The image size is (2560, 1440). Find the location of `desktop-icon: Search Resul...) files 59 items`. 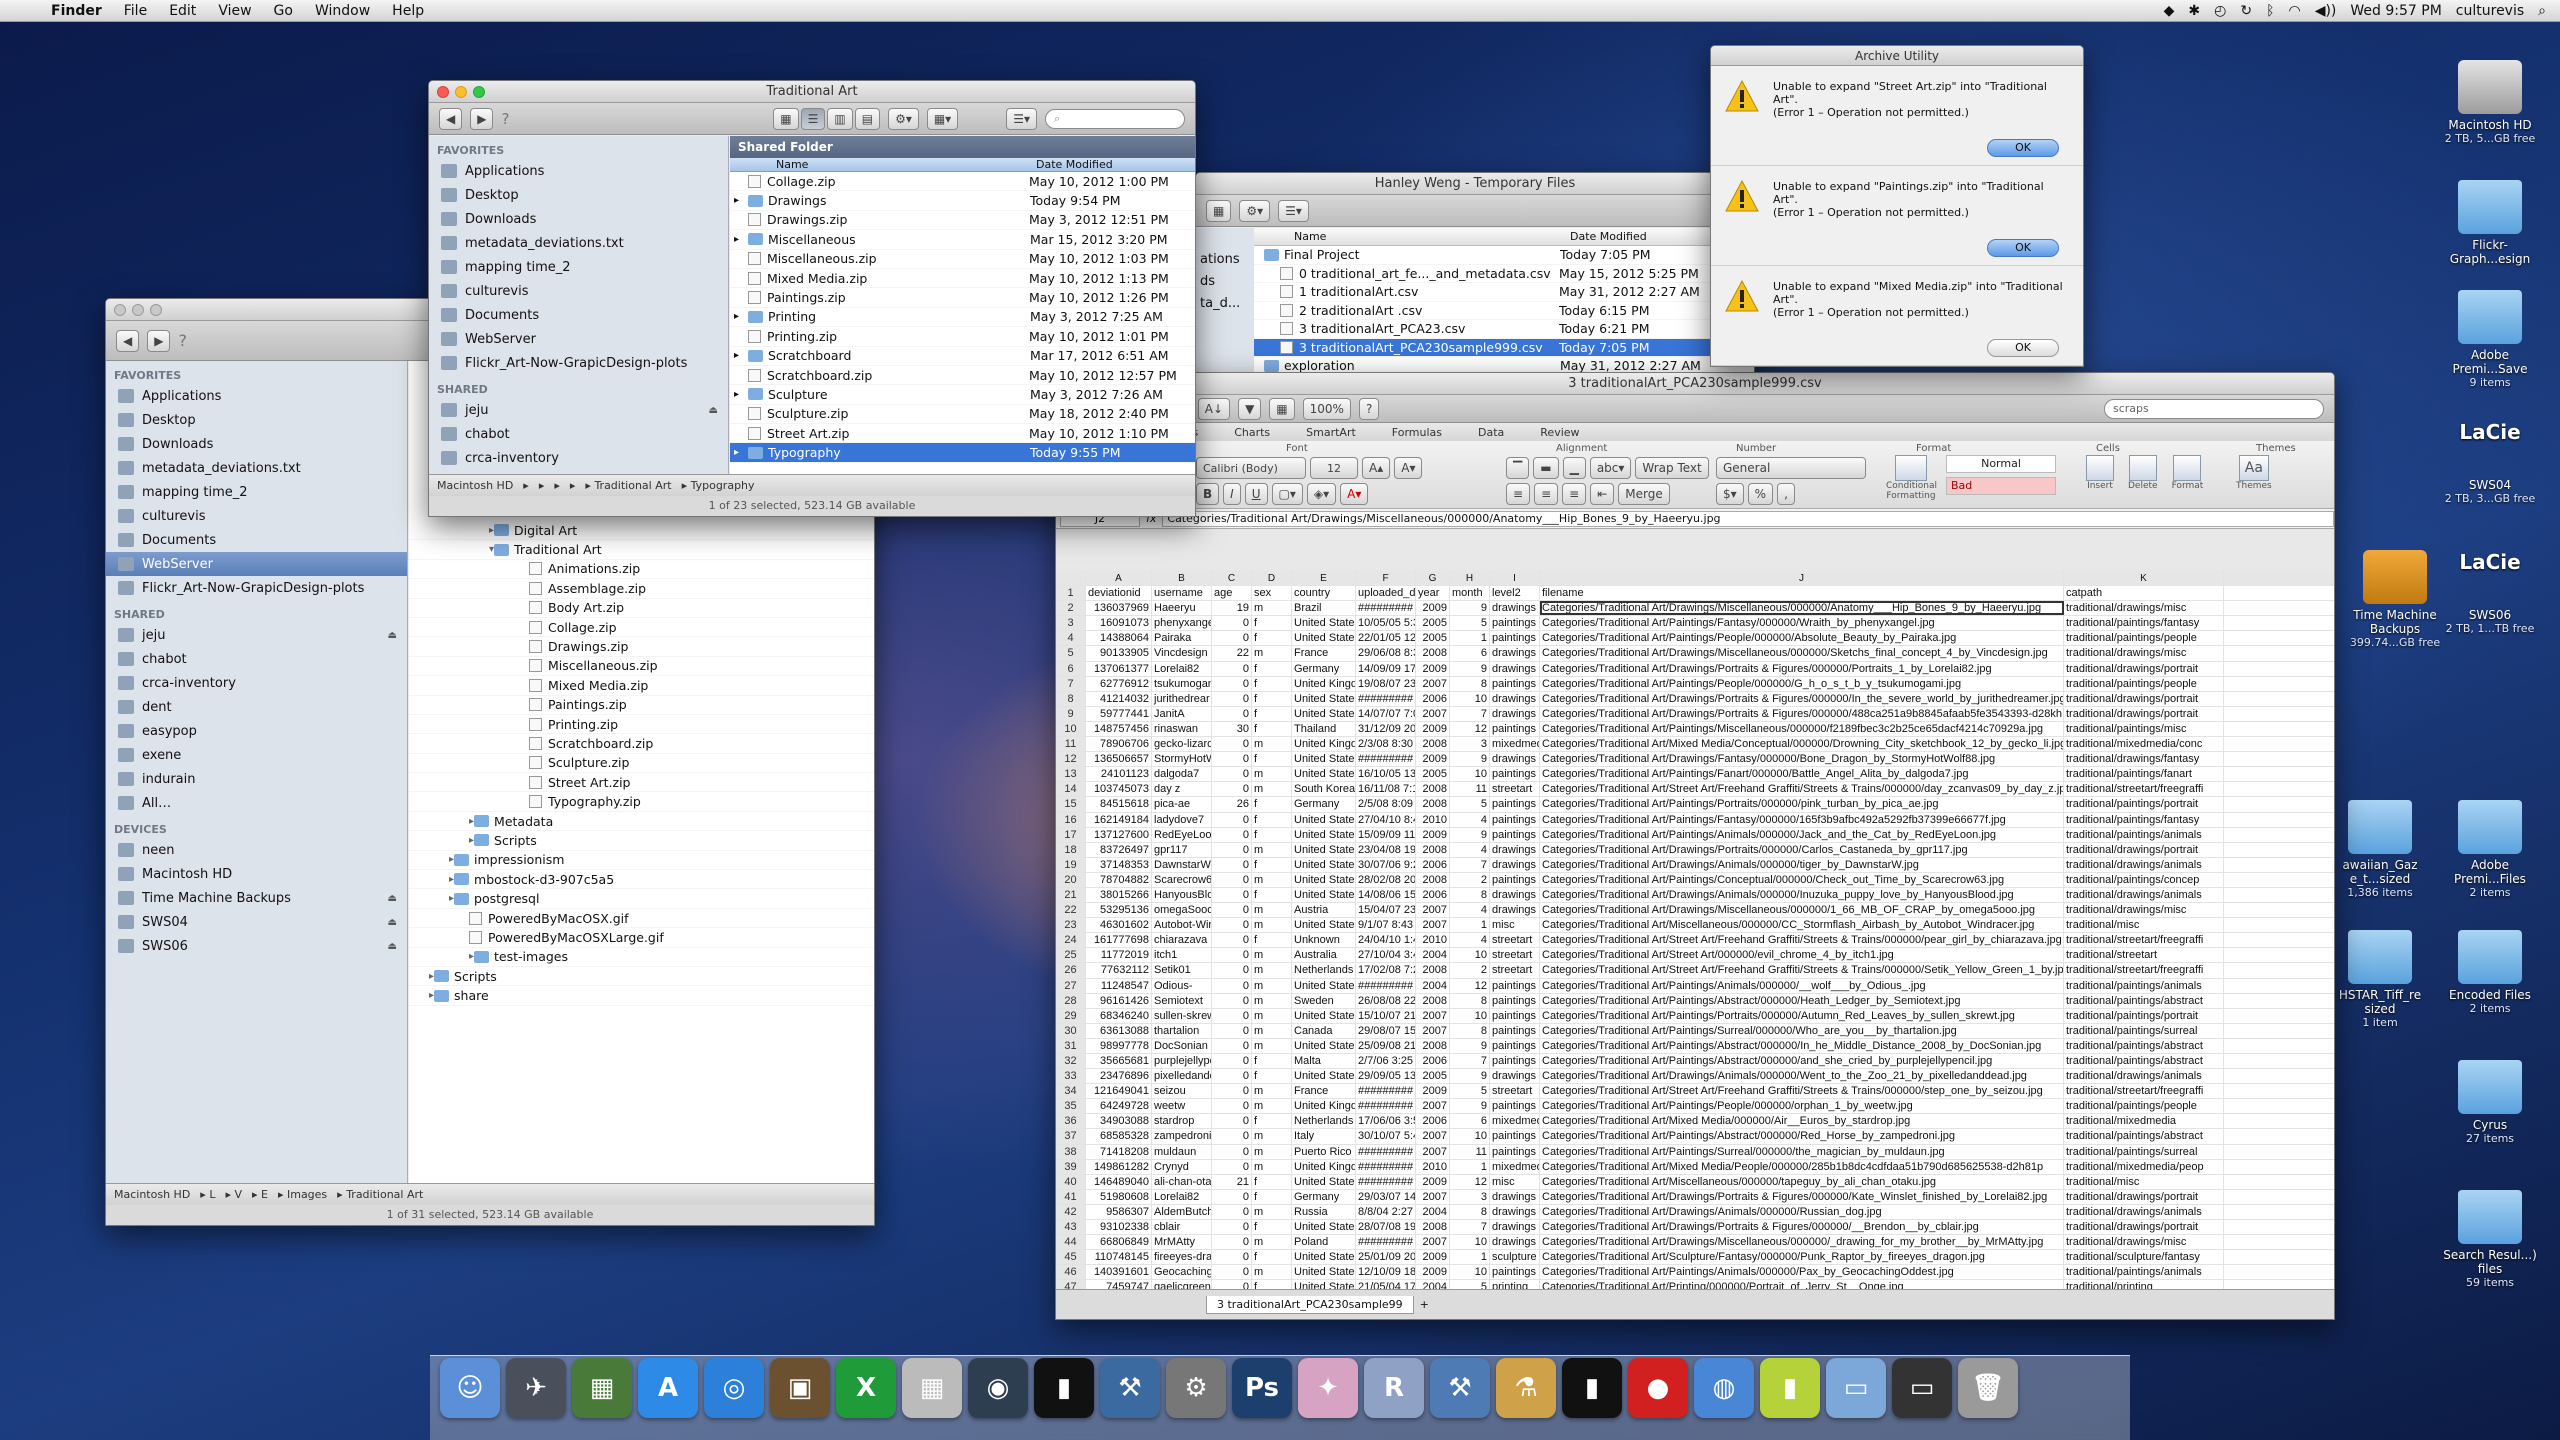

desktop-icon: Search Resul...) files 59 items is located at coordinates (2490, 1239).